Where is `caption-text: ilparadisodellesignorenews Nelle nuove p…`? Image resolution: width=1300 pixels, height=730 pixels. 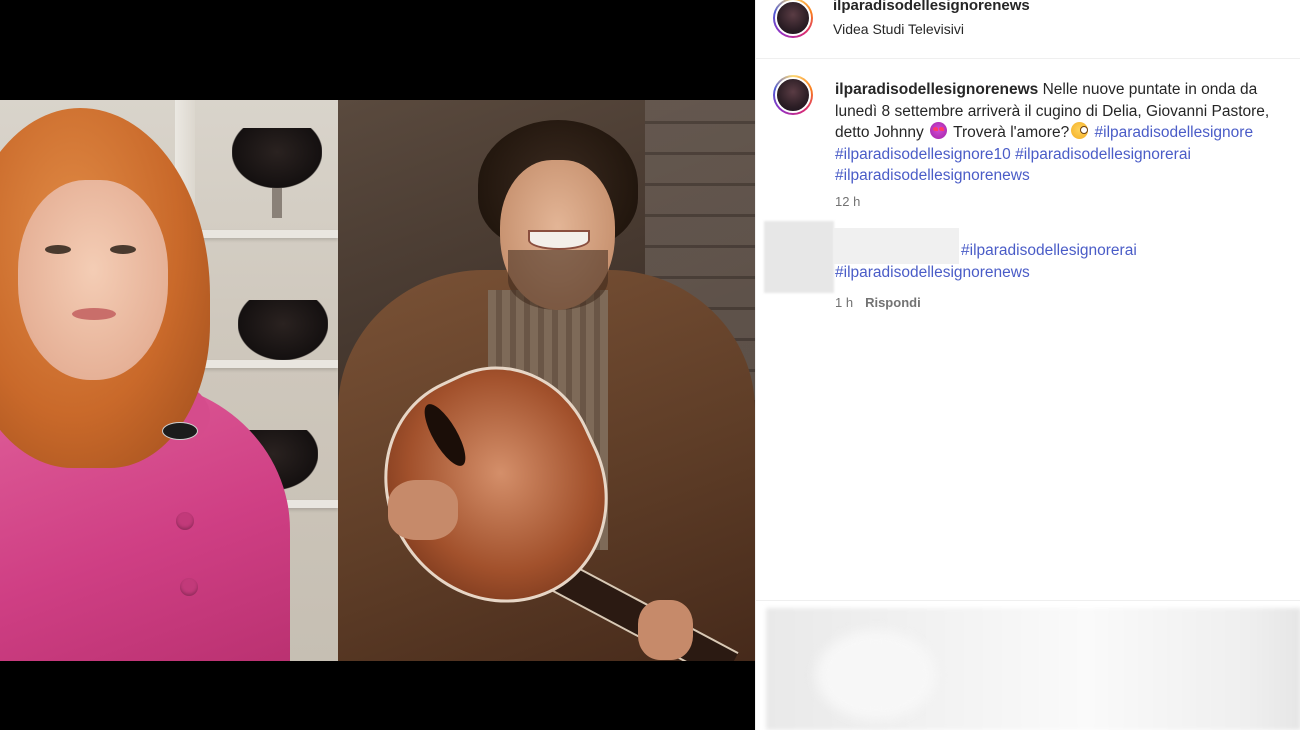 caption-text: ilparadisodellesignorenews Nelle nuove p… is located at coordinates (1067, 133).